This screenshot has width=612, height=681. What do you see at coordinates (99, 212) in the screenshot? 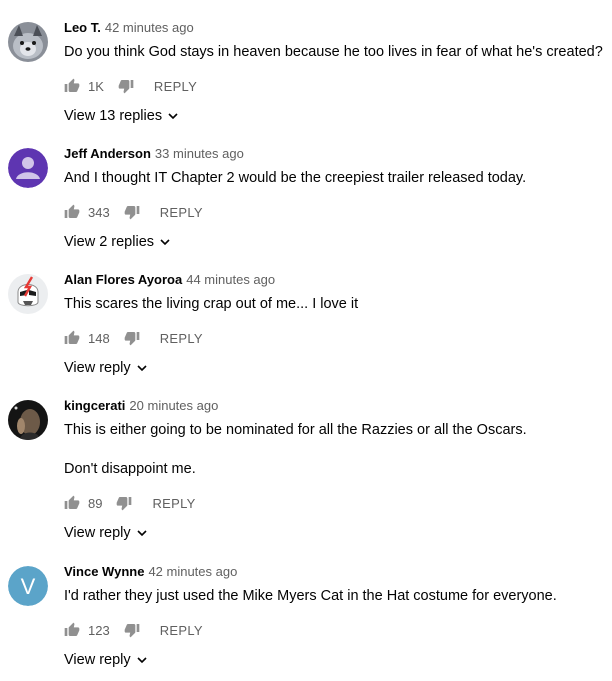
I see `like-count: 343` at bounding box center [99, 212].